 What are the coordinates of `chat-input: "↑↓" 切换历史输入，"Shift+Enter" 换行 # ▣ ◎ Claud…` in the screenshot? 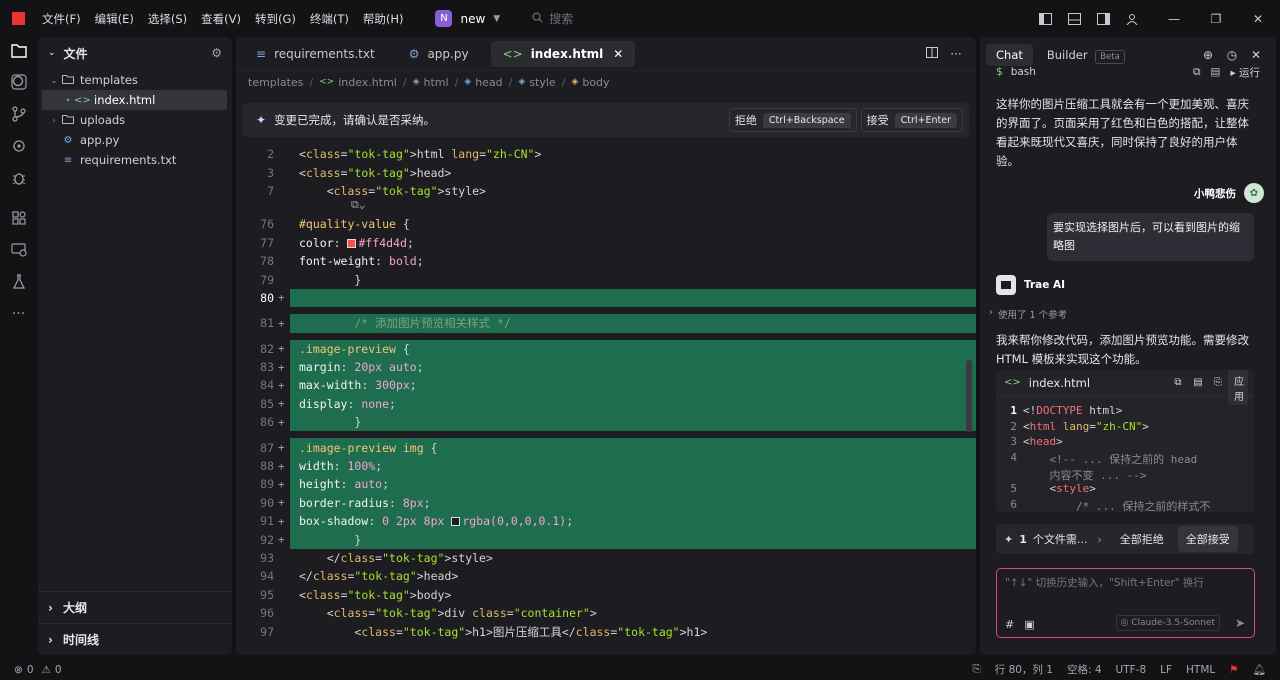 It's located at (1125, 603).